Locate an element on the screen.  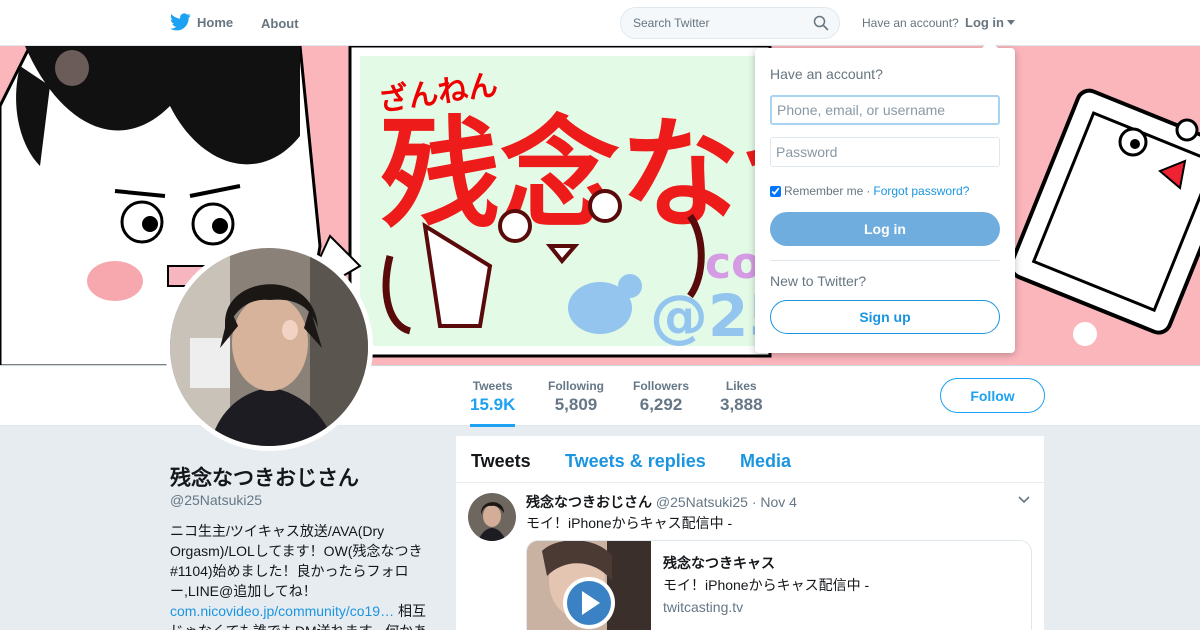
tweet-text: モイ！iPhoneからキャス配信中 - is located at coordinates (629, 523).